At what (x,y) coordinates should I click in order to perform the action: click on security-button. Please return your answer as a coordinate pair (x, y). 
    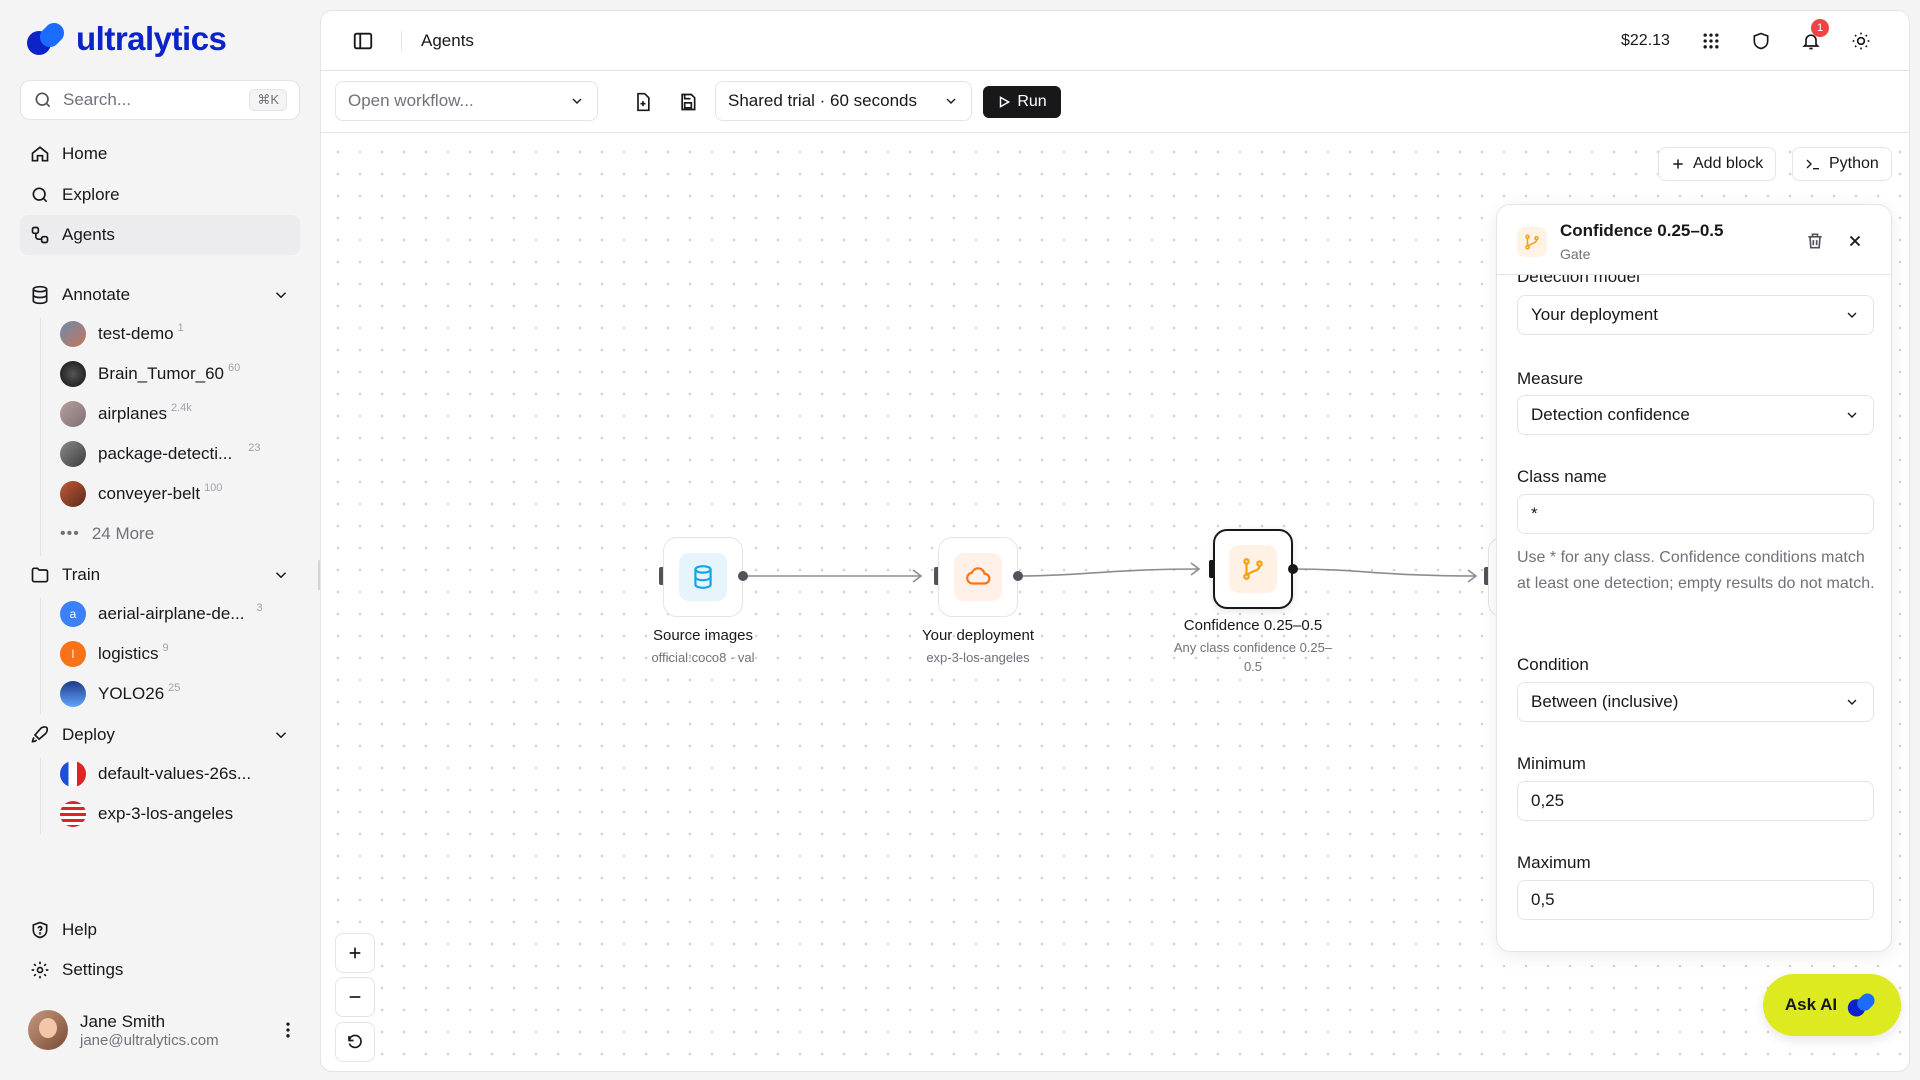
    Looking at the image, I should click on (1761, 41).